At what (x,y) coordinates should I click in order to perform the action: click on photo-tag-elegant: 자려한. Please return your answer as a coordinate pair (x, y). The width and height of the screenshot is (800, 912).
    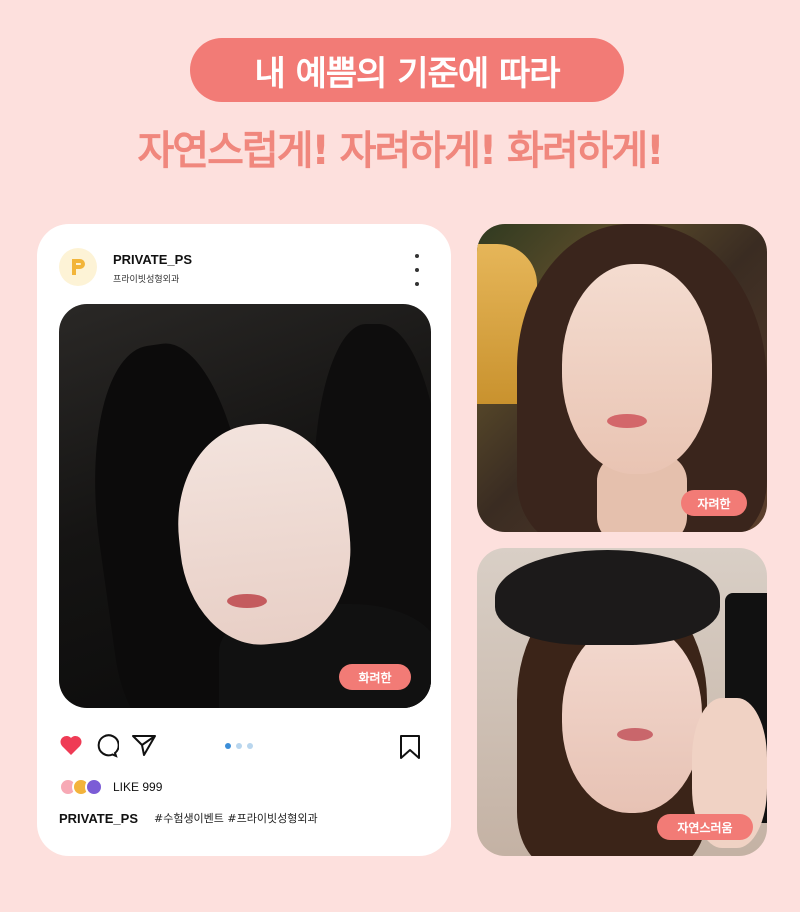
    Looking at the image, I should click on (714, 503).